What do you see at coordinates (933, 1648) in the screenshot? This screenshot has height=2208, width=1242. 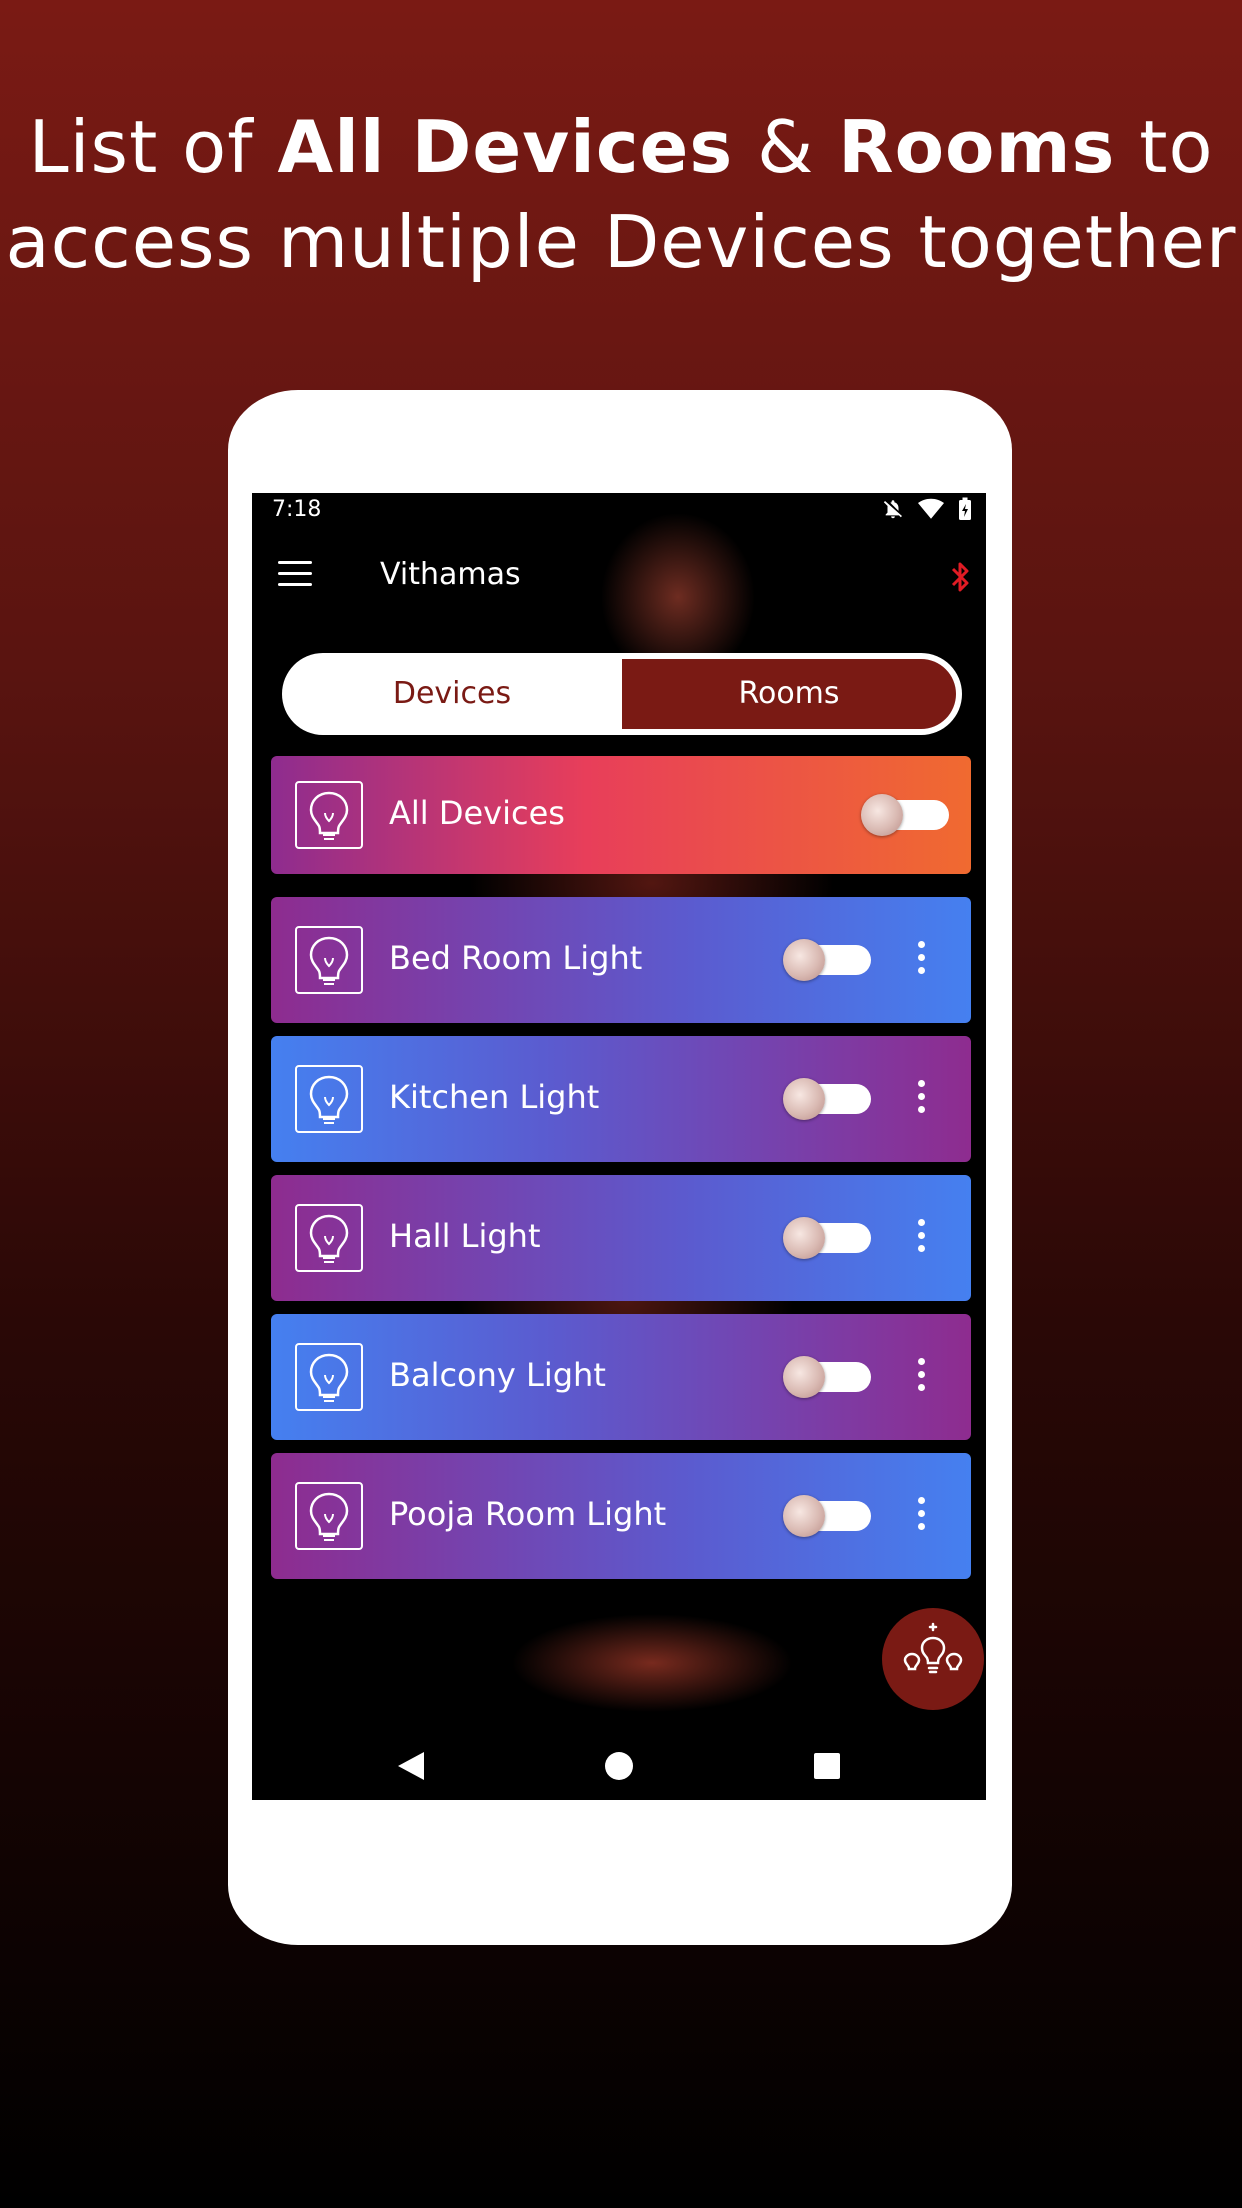 I see `add-lights-icon` at bounding box center [933, 1648].